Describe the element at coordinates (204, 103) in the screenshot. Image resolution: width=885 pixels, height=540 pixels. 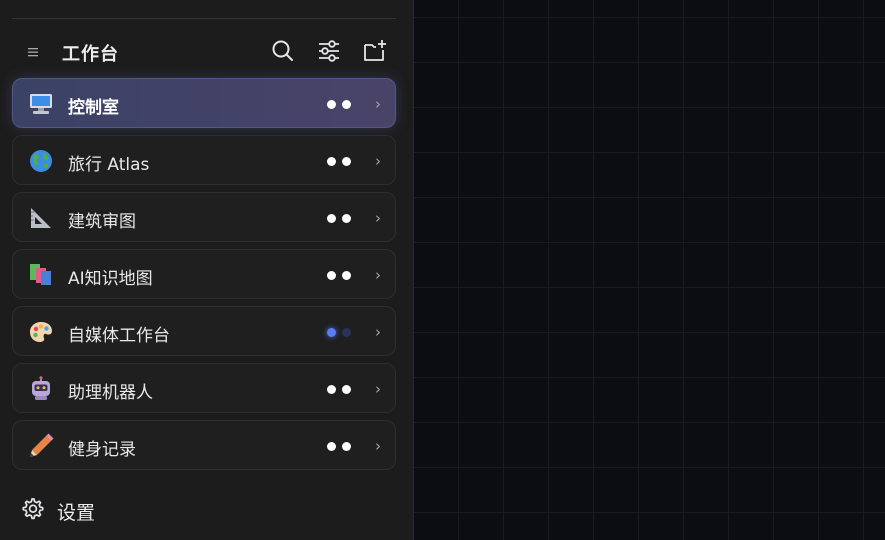
I see `list-item-control-room: 控制室 ›` at that location.